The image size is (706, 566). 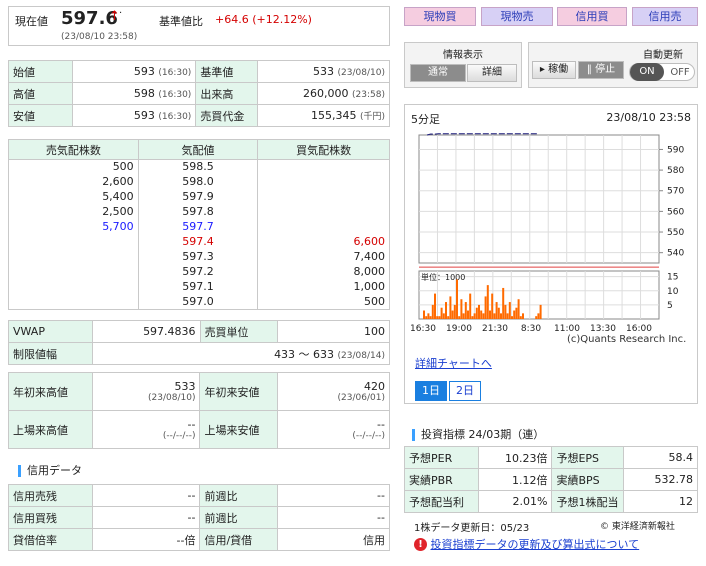 I want to click on info-display-title: 情報表示, so click(x=463, y=55).